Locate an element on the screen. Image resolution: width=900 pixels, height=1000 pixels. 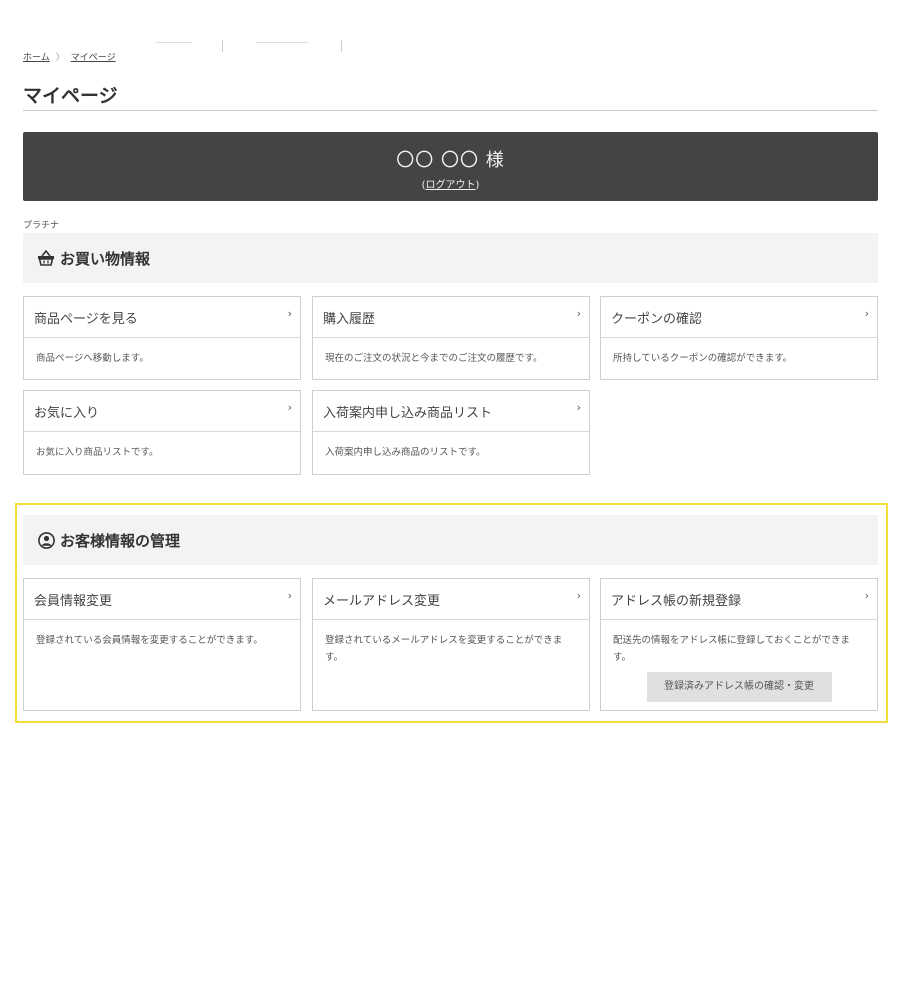
page-title: マイページ is located at coordinates (70, 96).